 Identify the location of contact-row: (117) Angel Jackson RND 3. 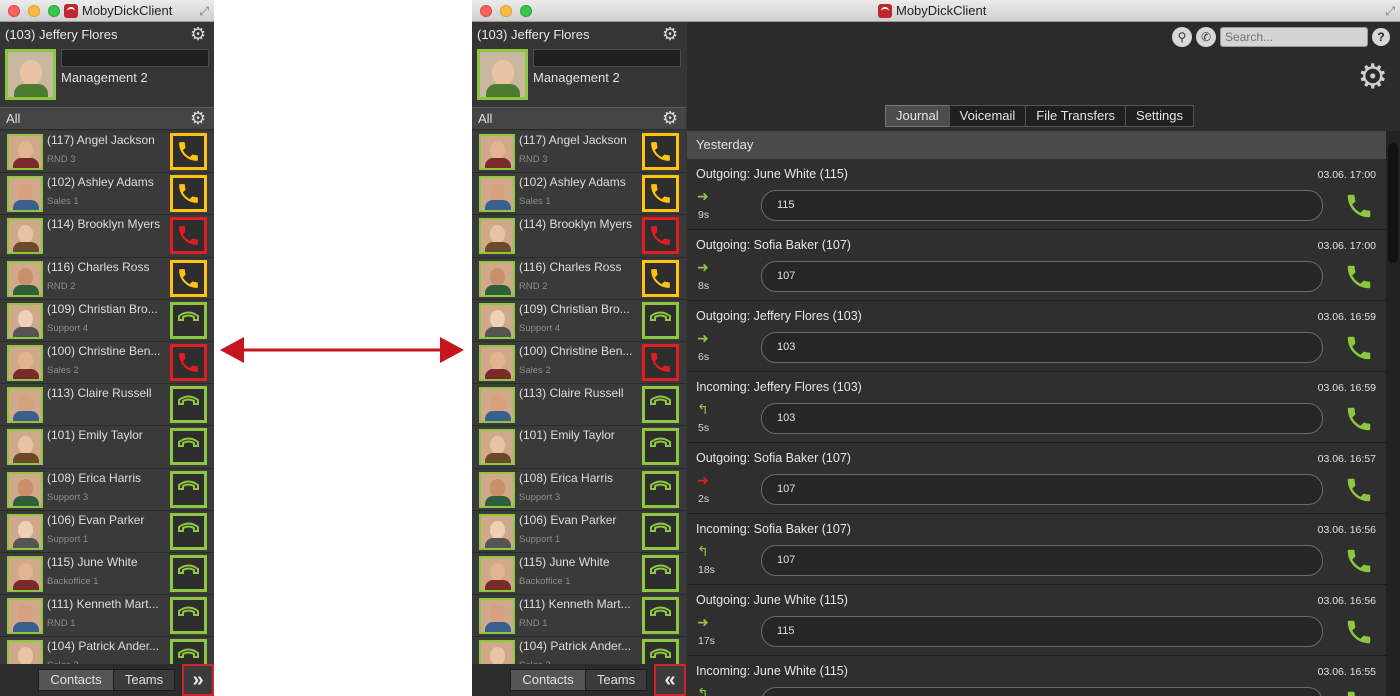
(579, 152).